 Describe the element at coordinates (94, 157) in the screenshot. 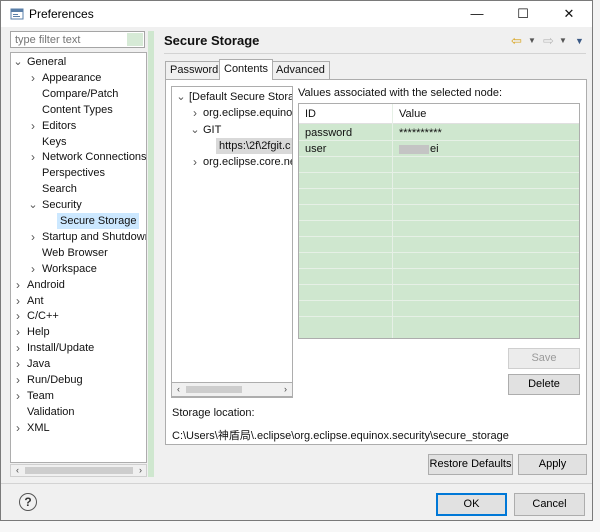

I see `tree-item-label: Network Connections` at that location.